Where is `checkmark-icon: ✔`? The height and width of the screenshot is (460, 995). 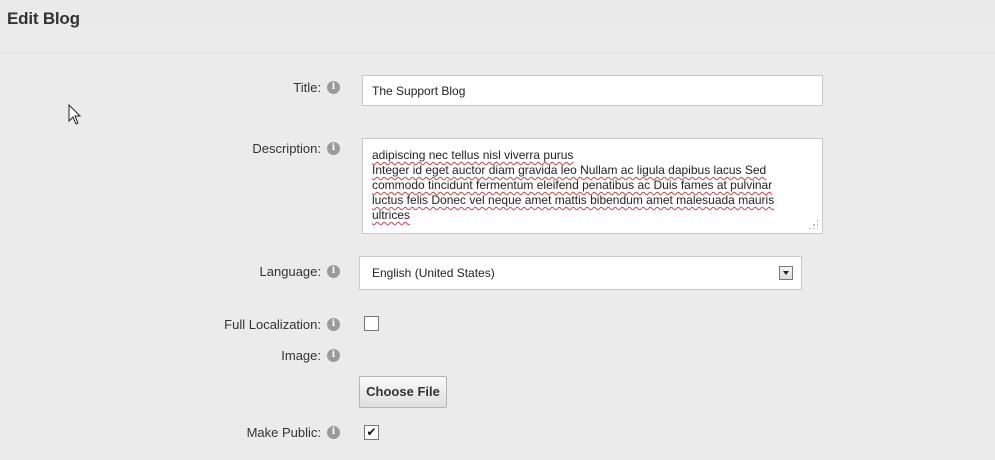 checkmark-icon: ✔ is located at coordinates (371, 432).